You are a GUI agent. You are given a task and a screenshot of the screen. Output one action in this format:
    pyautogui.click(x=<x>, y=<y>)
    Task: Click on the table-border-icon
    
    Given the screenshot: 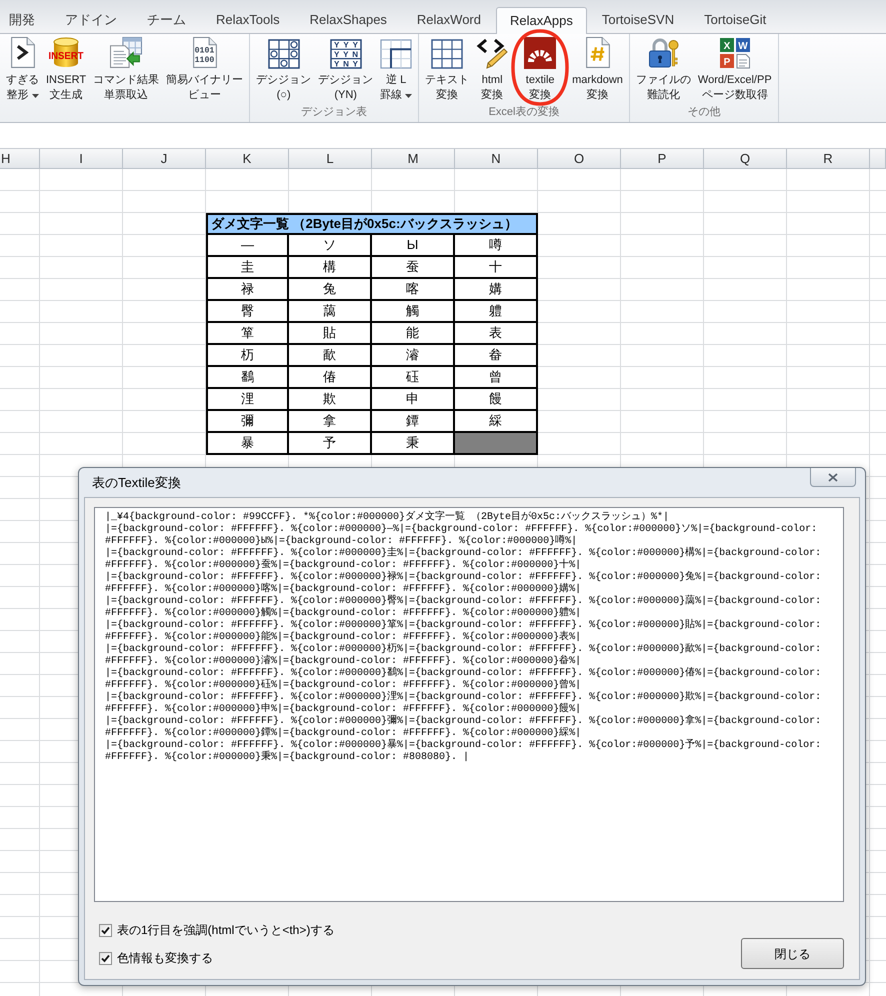 What is the action you would take?
    pyautogui.click(x=396, y=54)
    